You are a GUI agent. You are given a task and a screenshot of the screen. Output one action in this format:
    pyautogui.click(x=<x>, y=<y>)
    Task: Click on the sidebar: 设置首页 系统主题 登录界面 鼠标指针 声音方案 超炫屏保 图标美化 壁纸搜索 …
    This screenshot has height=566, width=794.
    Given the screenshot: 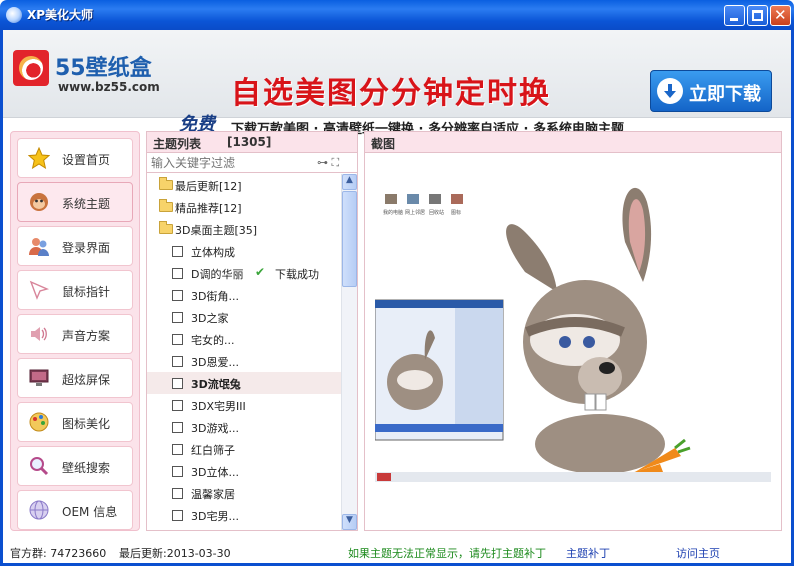 What is the action you would take?
    pyautogui.click(x=75, y=331)
    